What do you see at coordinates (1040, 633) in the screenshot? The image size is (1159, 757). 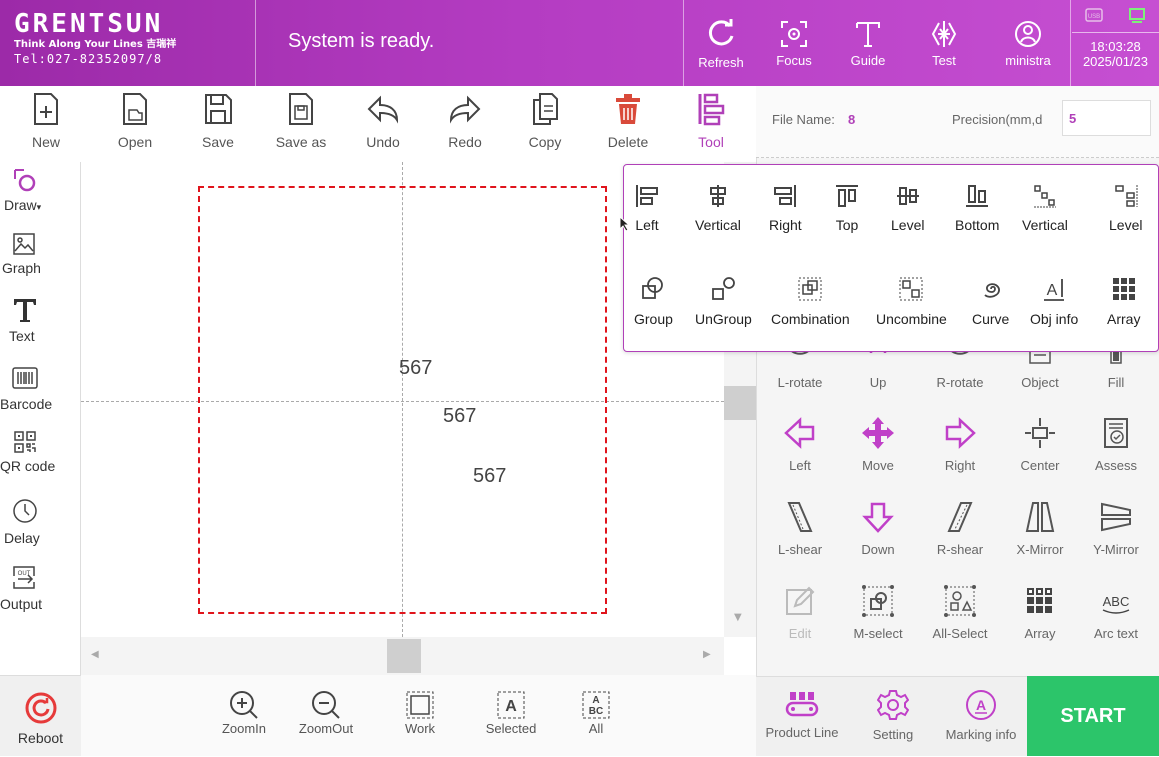 I see `array-label: Array` at bounding box center [1040, 633].